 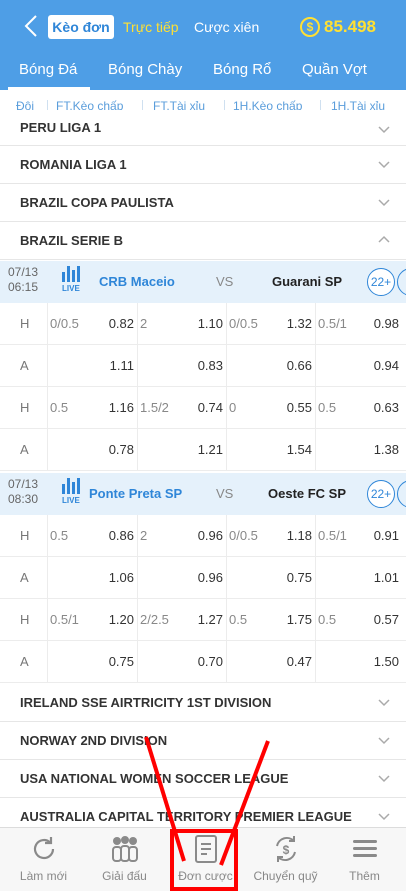 I want to click on odds-value: 0.63, so click(x=379, y=407).